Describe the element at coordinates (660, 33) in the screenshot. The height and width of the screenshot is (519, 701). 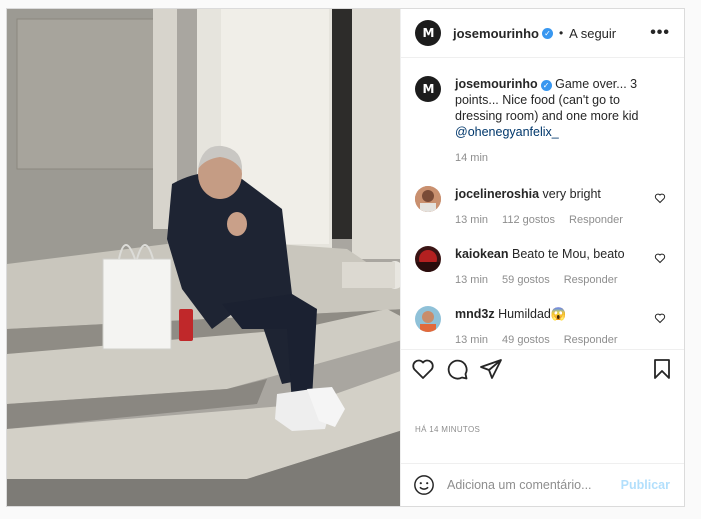
I see `more-options-icon: •••` at that location.